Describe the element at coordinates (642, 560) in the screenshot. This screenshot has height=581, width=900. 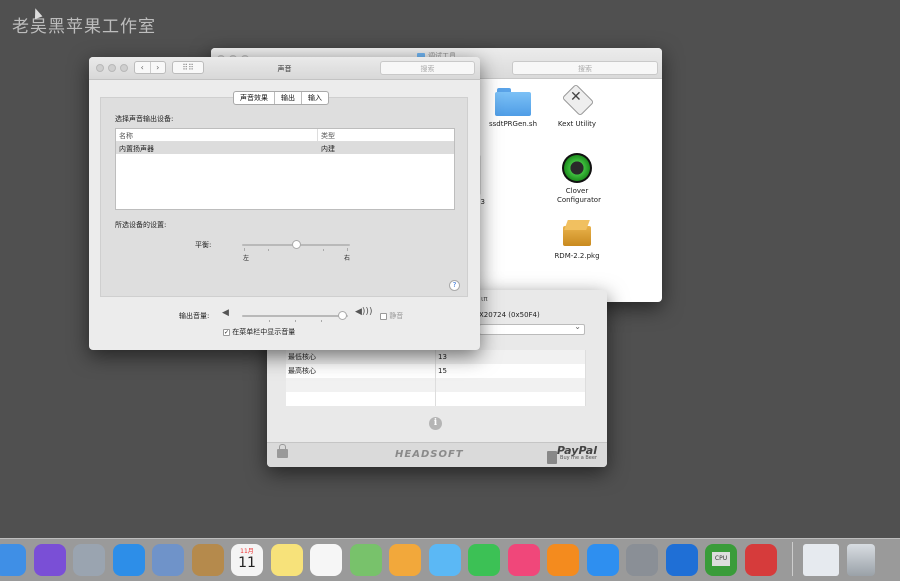
I see `system-preferences-icon` at that location.